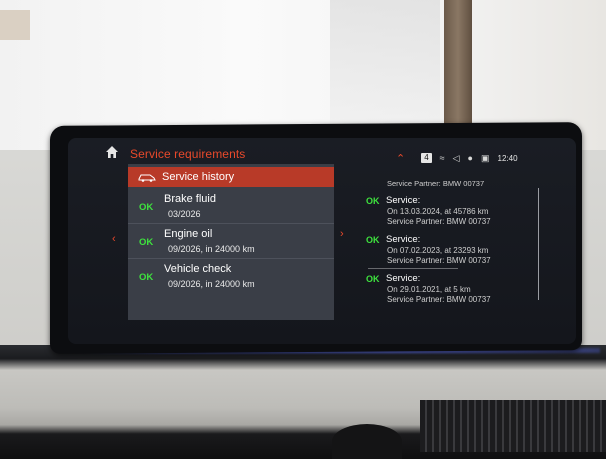 The height and width of the screenshot is (459, 606). Describe the element at coordinates (513, 426) in the screenshot. I see `air-vent` at that location.